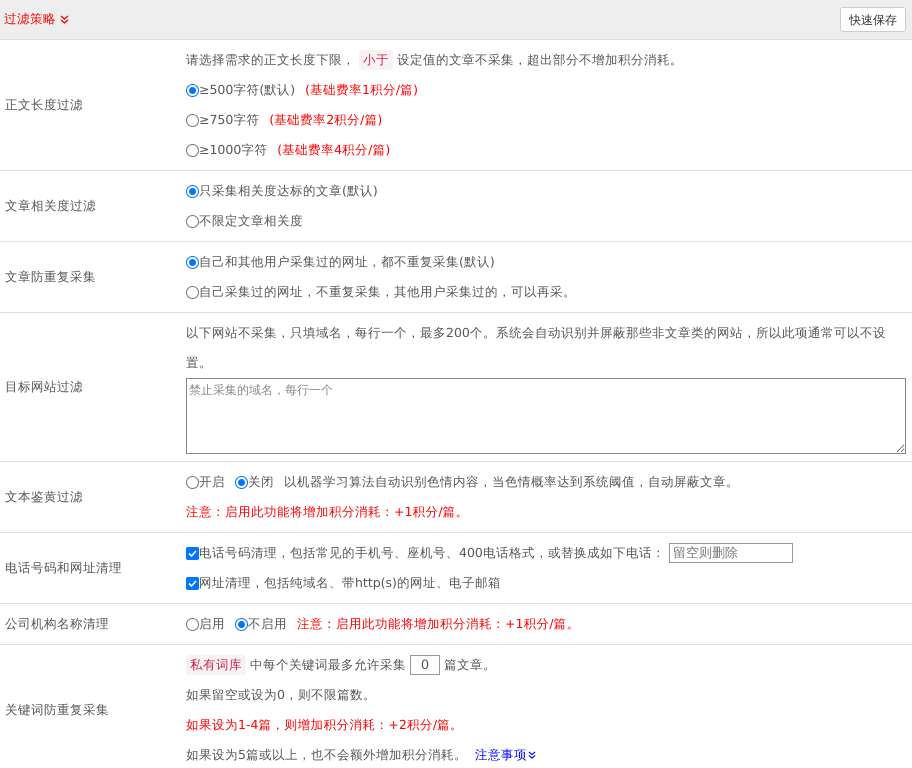  Describe the element at coordinates (325, 725) in the screenshot. I see `warning-text: 如果设为1-4篇，则增加积分消耗：+2积分/篇。` at that location.